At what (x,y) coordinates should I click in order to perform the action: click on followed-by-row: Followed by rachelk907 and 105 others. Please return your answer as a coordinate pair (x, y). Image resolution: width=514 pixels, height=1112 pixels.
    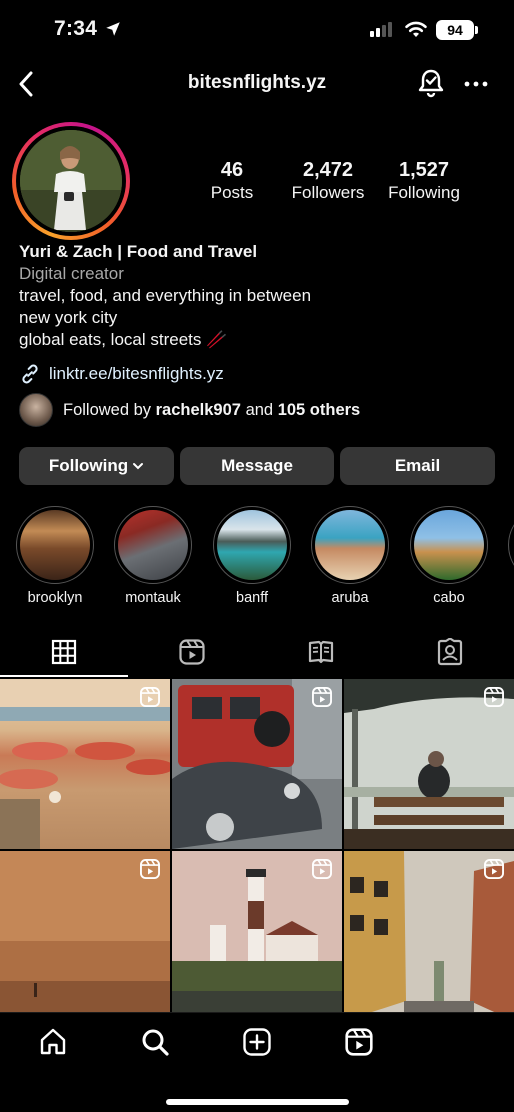
    Looking at the image, I should click on (189, 410).